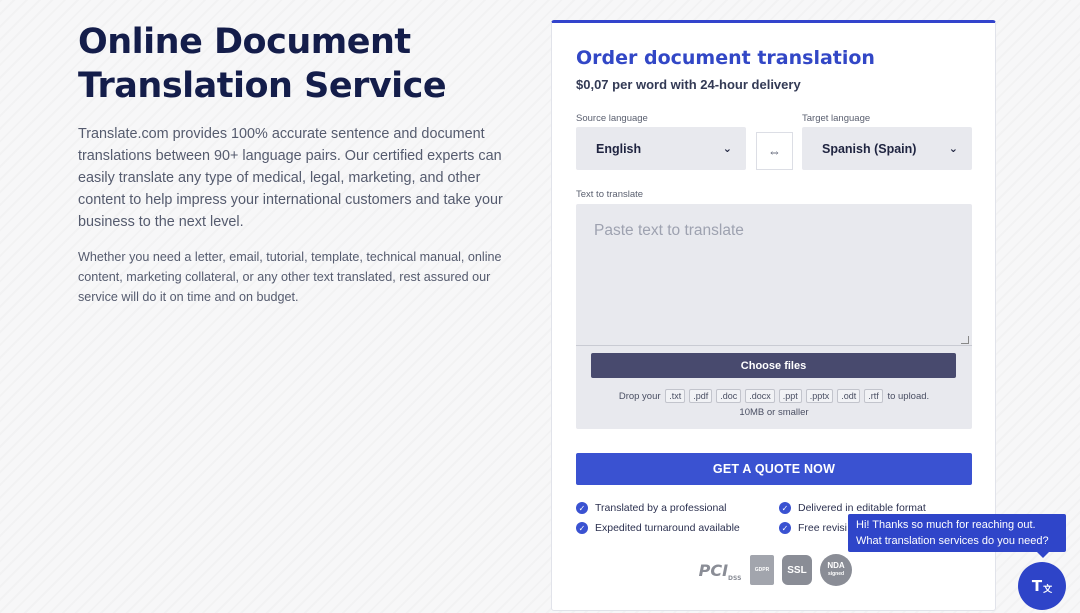 This screenshot has width=1080, height=613. What do you see at coordinates (713, 570) in the screenshot?
I see `pci-text: PCI` at bounding box center [713, 570].